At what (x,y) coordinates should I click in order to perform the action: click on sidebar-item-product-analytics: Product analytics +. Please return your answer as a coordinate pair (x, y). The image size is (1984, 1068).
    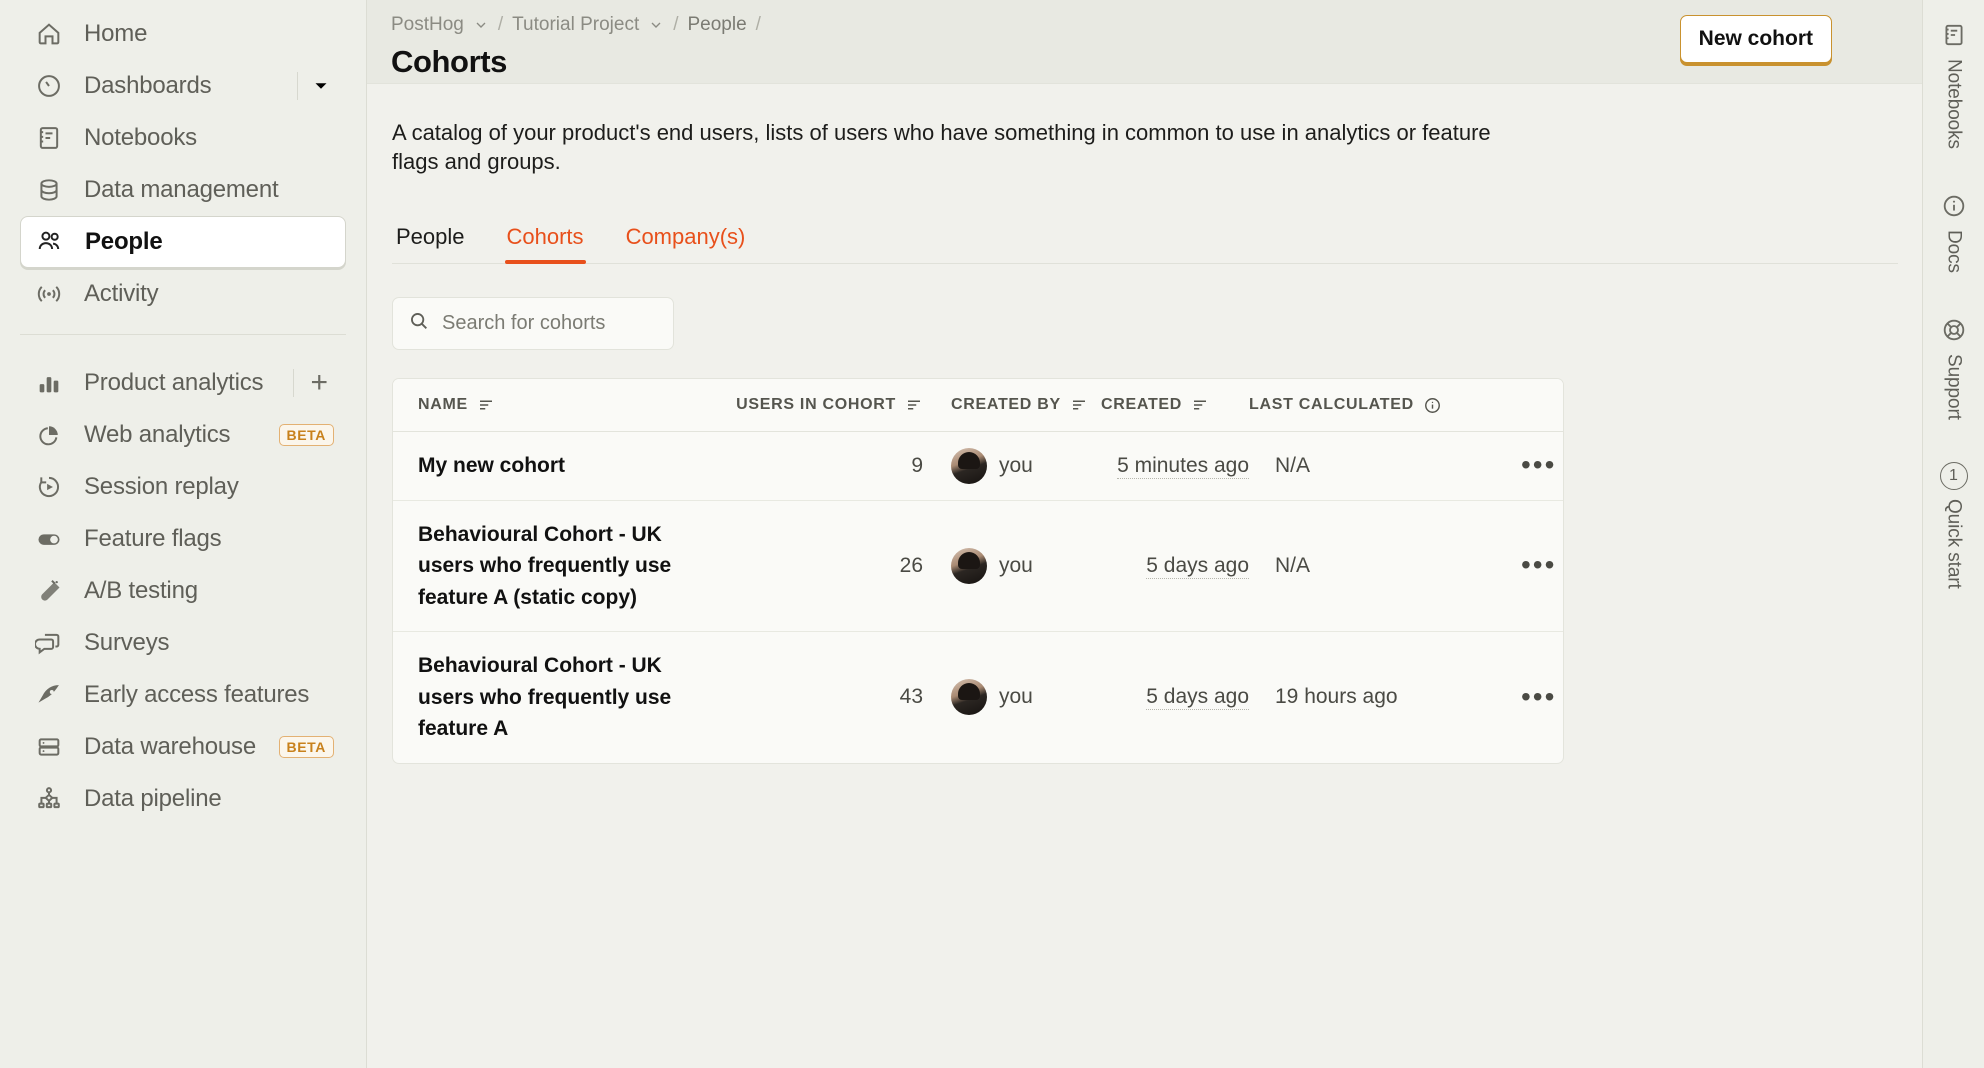
    Looking at the image, I should click on (183, 383).